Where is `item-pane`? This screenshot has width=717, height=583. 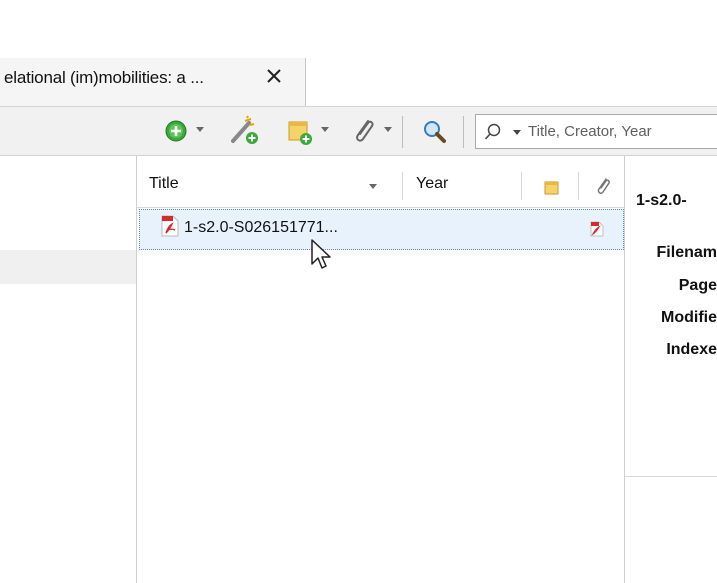
item-pane is located at coordinates (671, 369).